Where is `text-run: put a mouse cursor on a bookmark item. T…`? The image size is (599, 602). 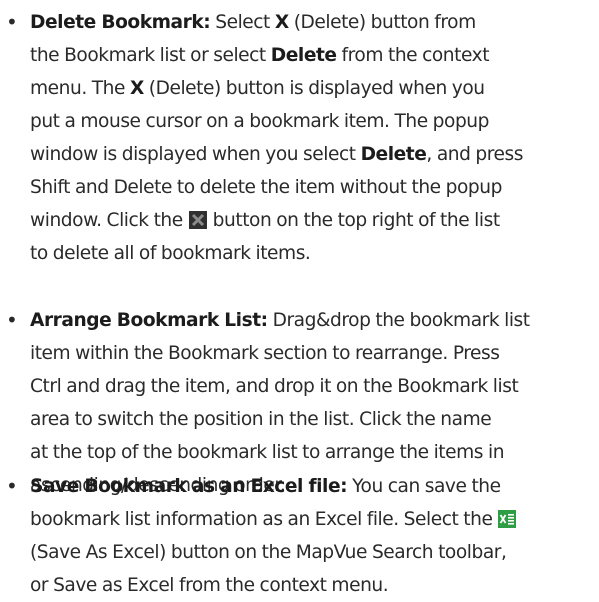
text-run: put a mouse cursor on a bookmark item. T… is located at coordinates (259, 121).